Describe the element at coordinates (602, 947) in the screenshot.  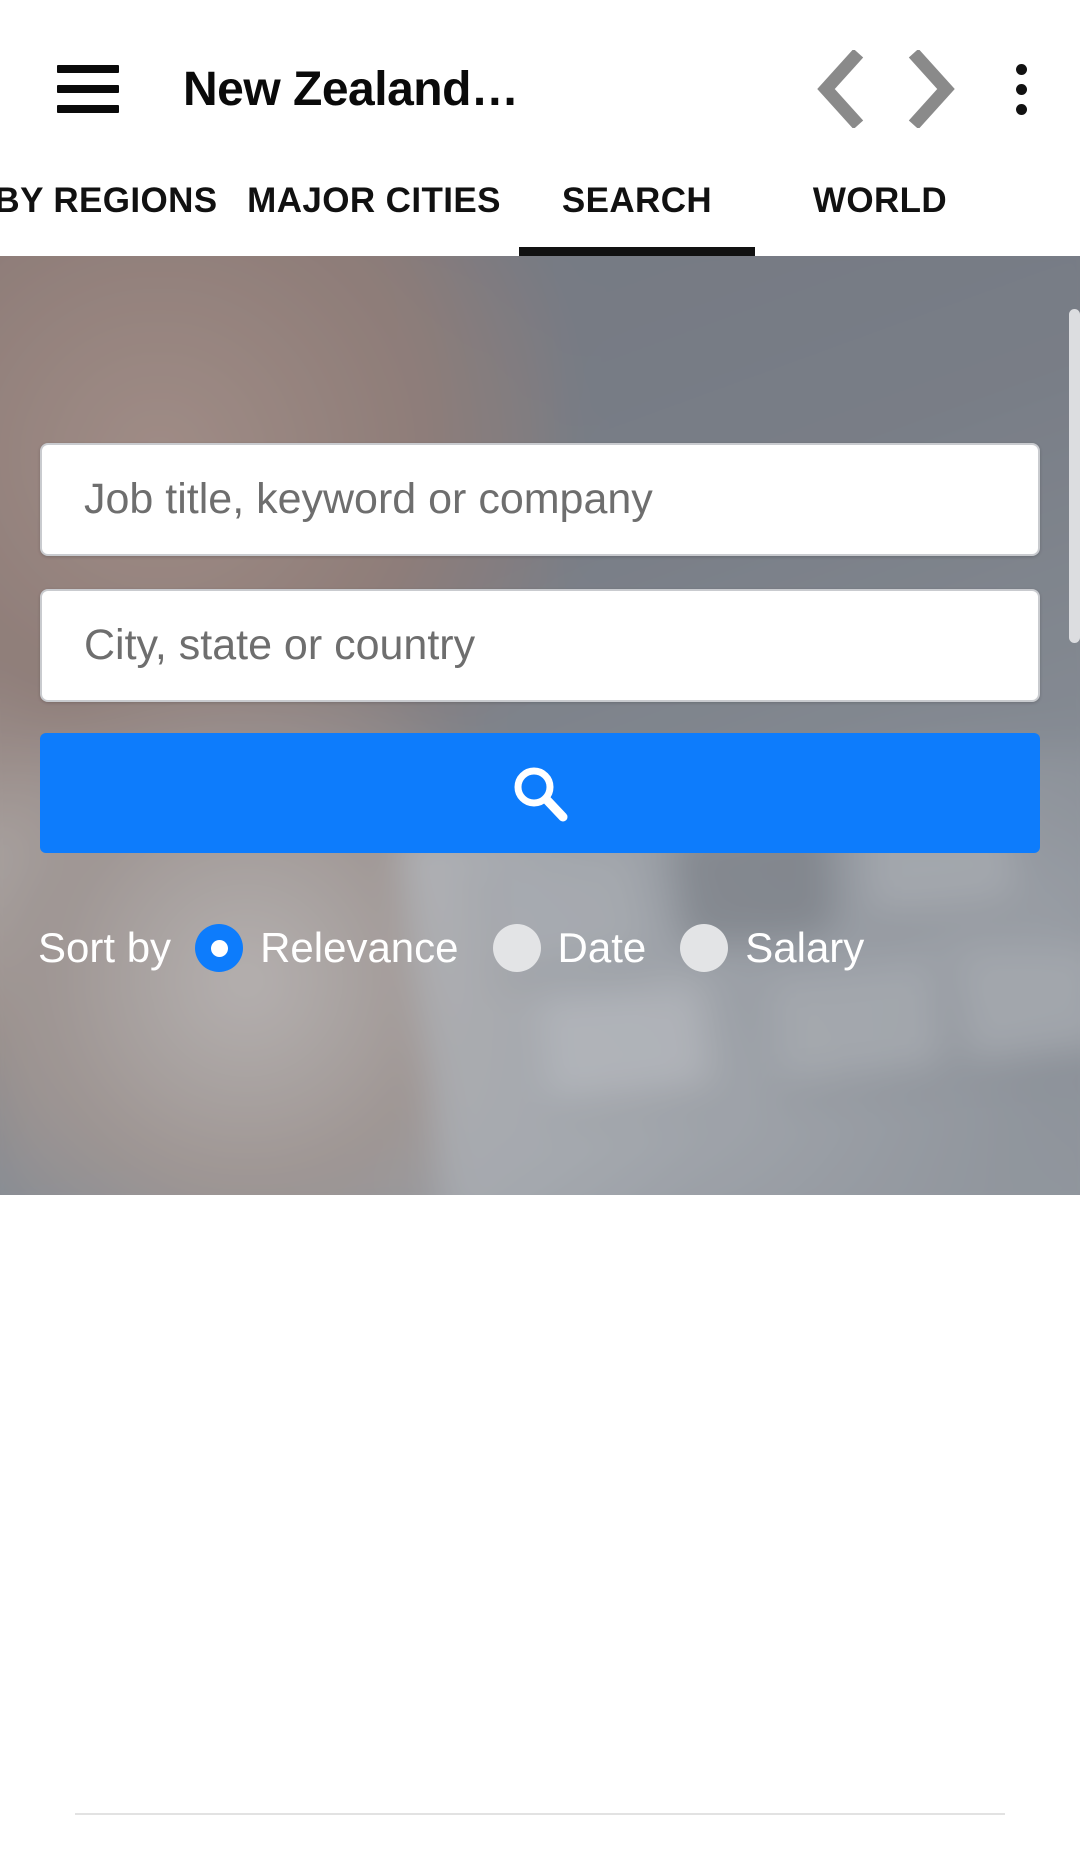
I see `sort-option-label: Date` at that location.